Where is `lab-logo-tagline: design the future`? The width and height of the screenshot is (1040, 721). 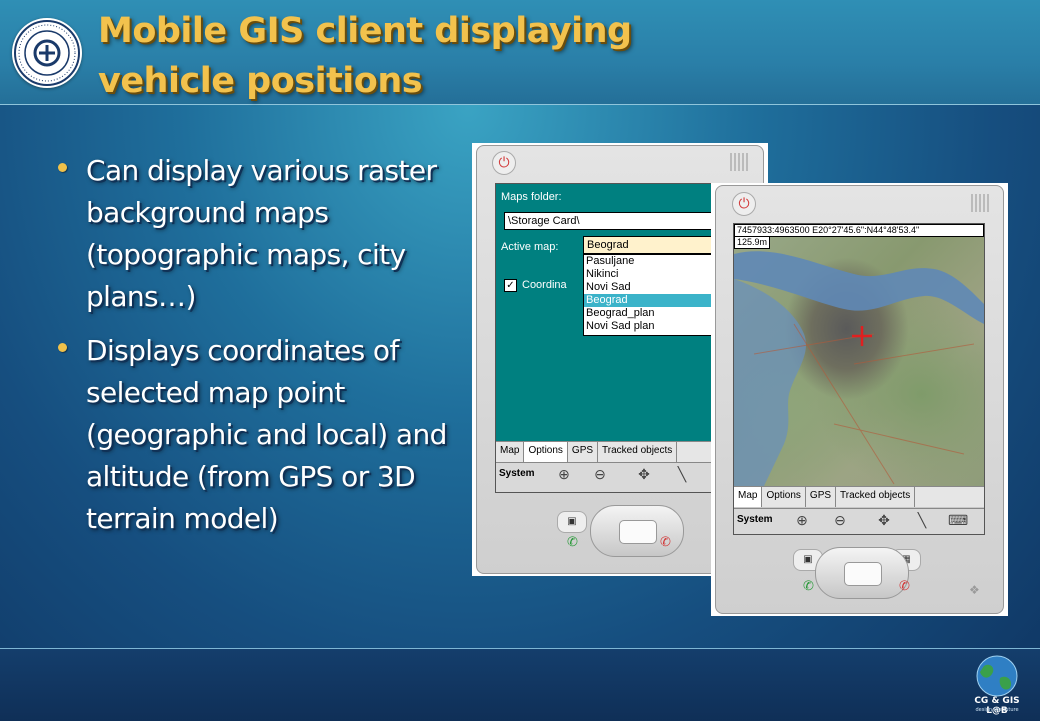 lab-logo-tagline: design the future is located at coordinates (997, 710).